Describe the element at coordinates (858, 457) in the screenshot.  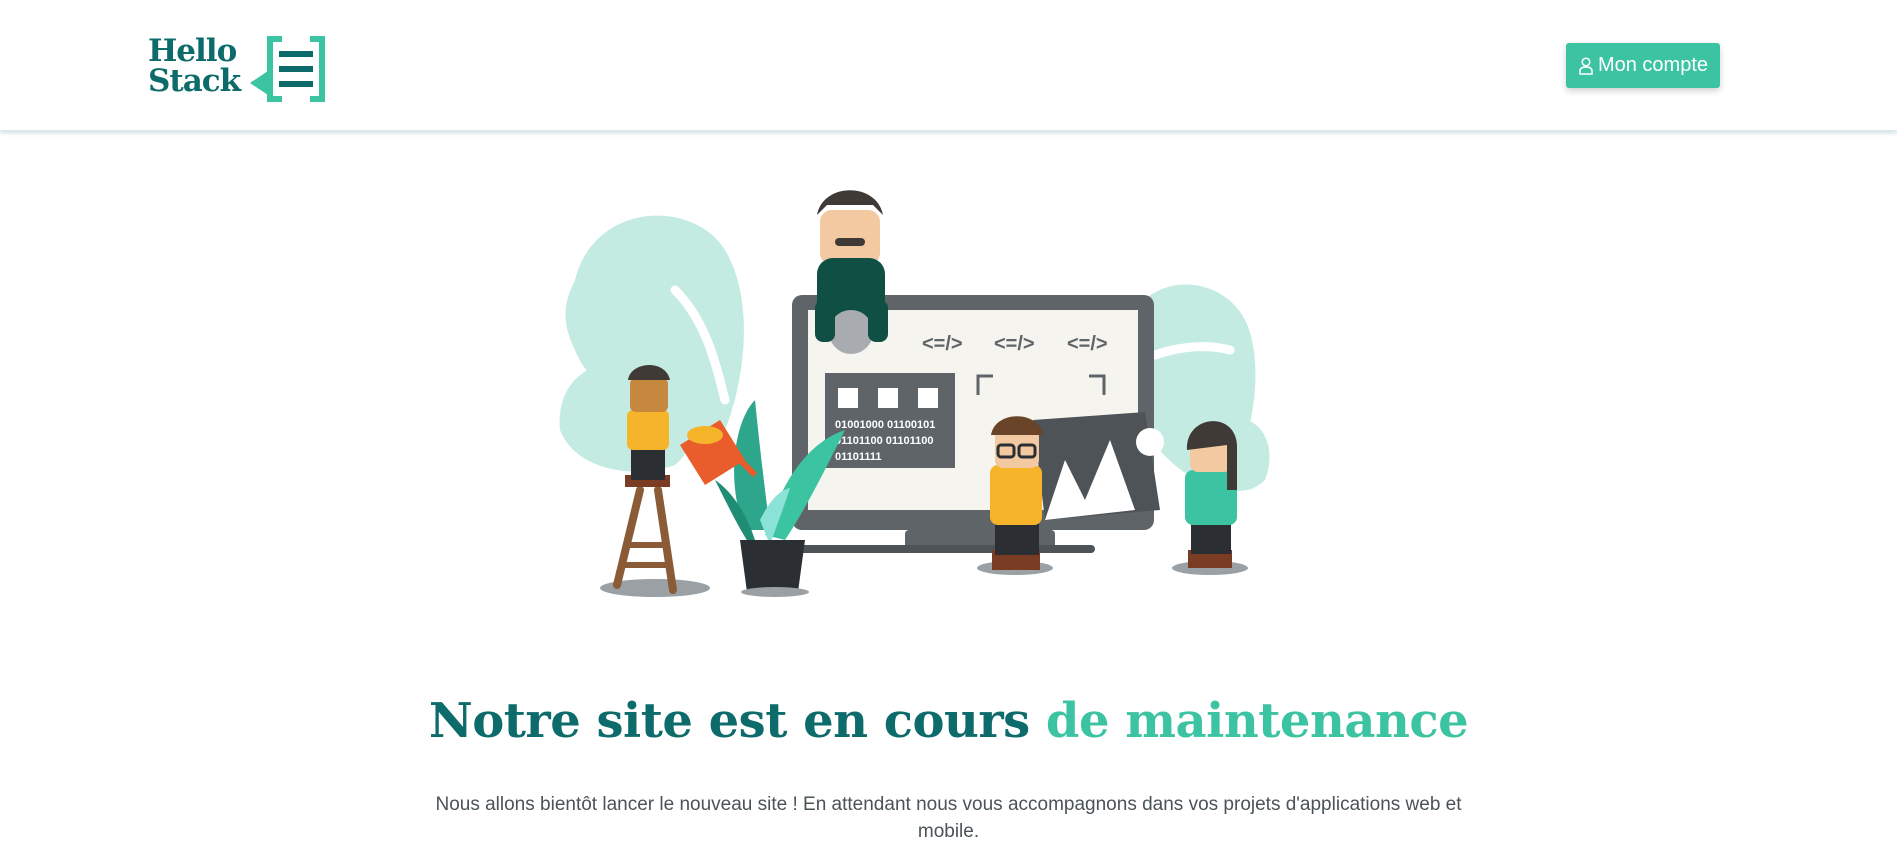
I see `binary-line-3: 01101111` at that location.